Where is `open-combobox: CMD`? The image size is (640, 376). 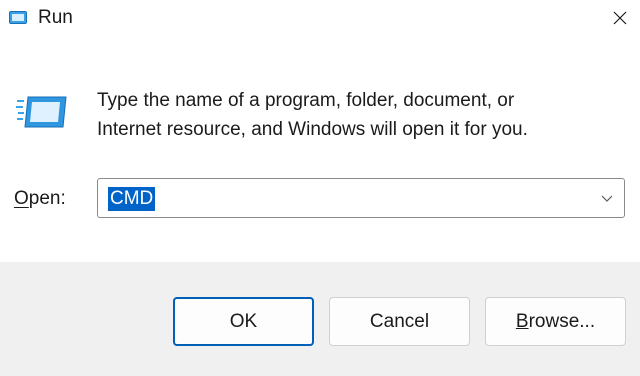 open-combobox: CMD is located at coordinates (361, 198).